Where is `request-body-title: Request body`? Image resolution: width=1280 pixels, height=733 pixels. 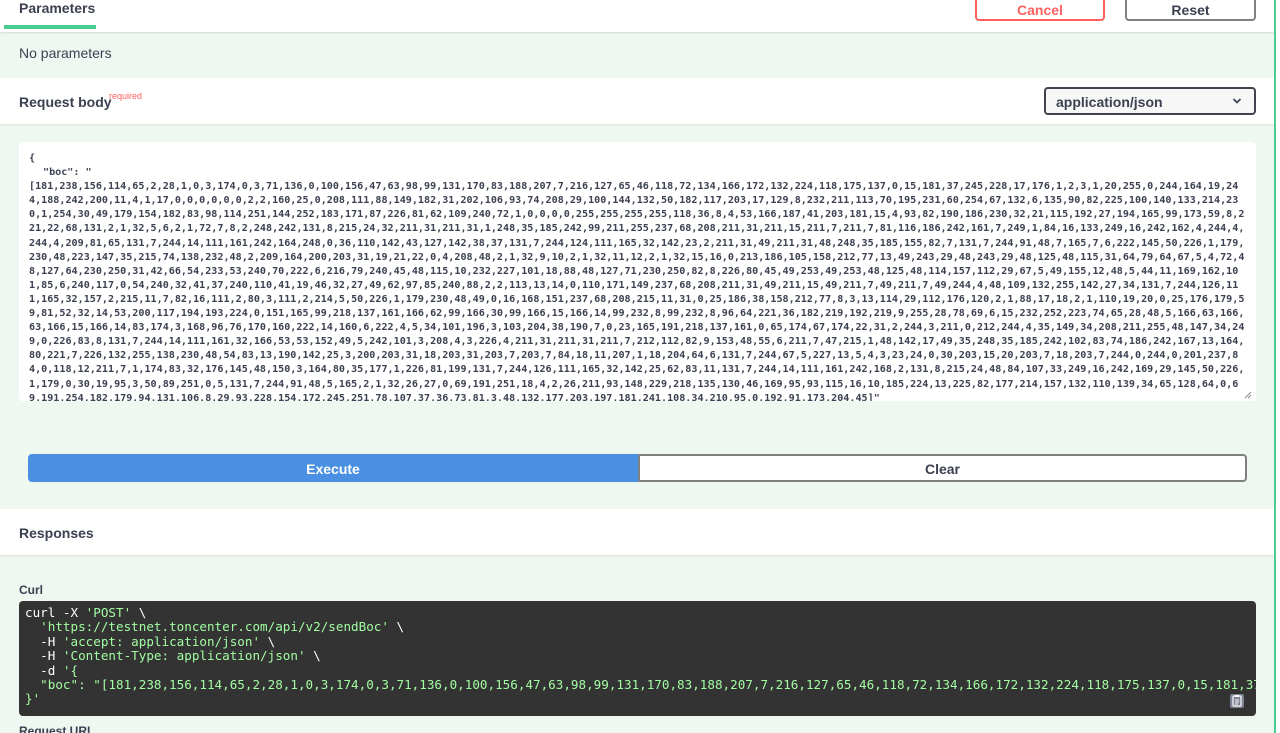
request-body-title: Request body is located at coordinates (65, 102).